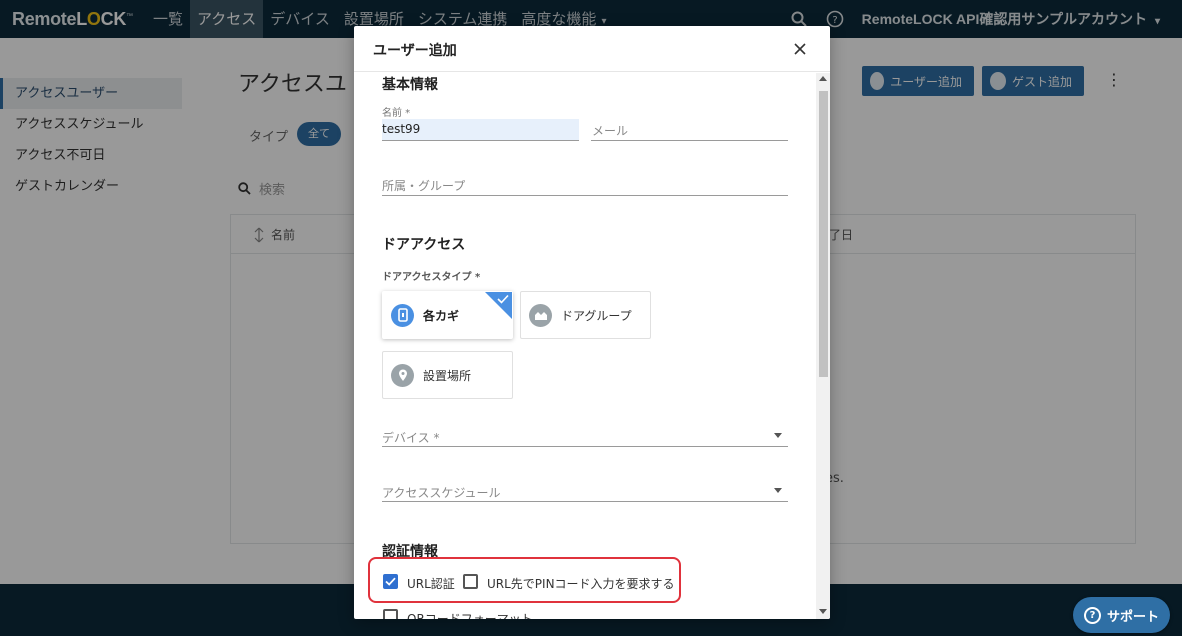 Image resolution: width=1182 pixels, height=636 pixels. Describe the element at coordinates (585, 501) in the screenshot. I see `schedule-select` at that location.